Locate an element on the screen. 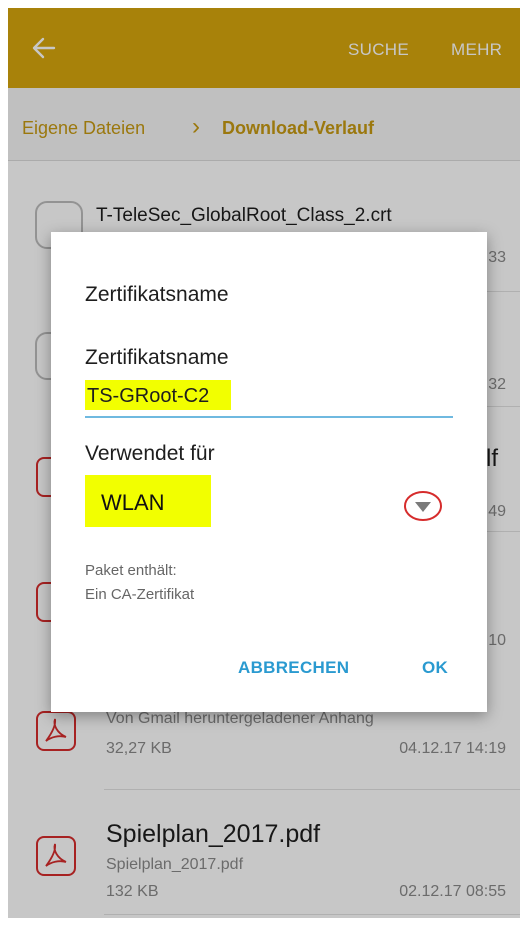 This screenshot has width=520, height=926. used-for-label: Verwendet für is located at coordinates (150, 453).